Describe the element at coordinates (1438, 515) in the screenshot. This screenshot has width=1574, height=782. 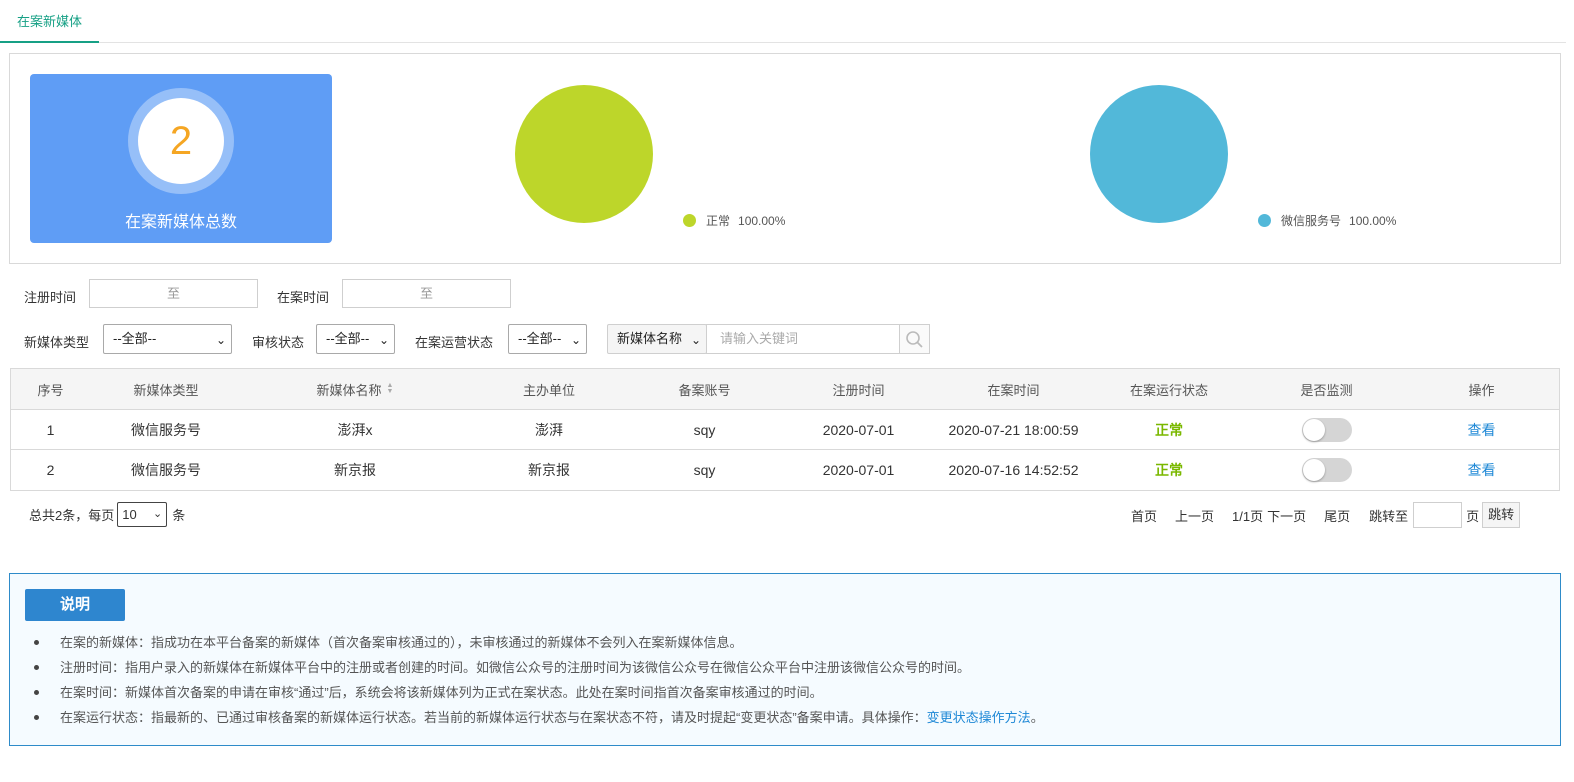
I see `jump-page-input` at that location.